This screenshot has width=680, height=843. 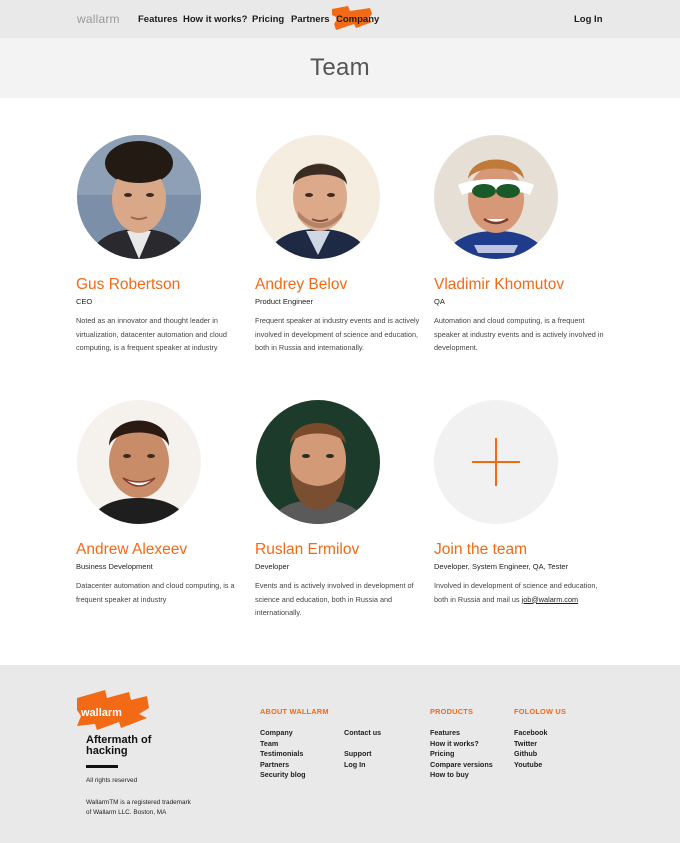 I want to click on login-link: Log In, so click(x=588, y=19).